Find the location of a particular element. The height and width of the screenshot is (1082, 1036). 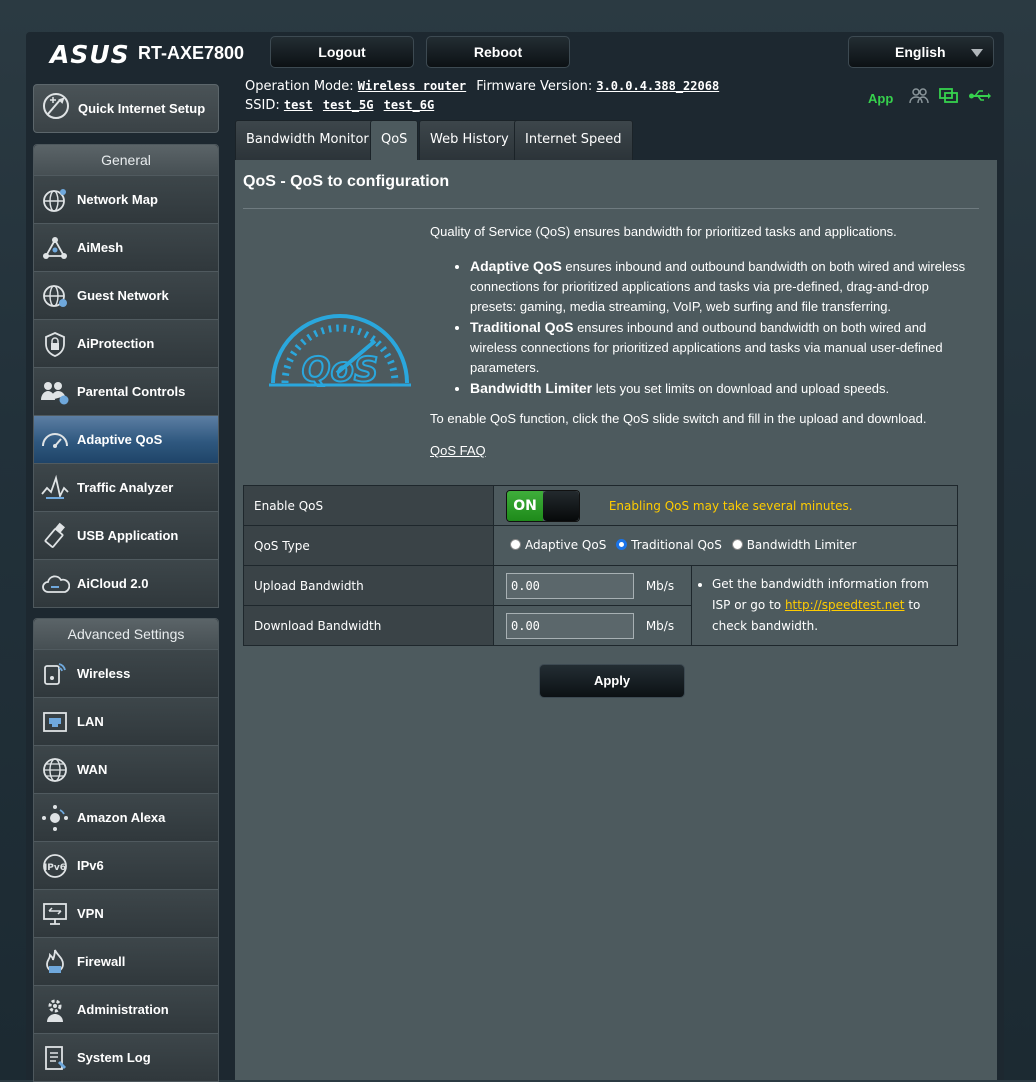

ssid-label: SSID: is located at coordinates (262, 105).